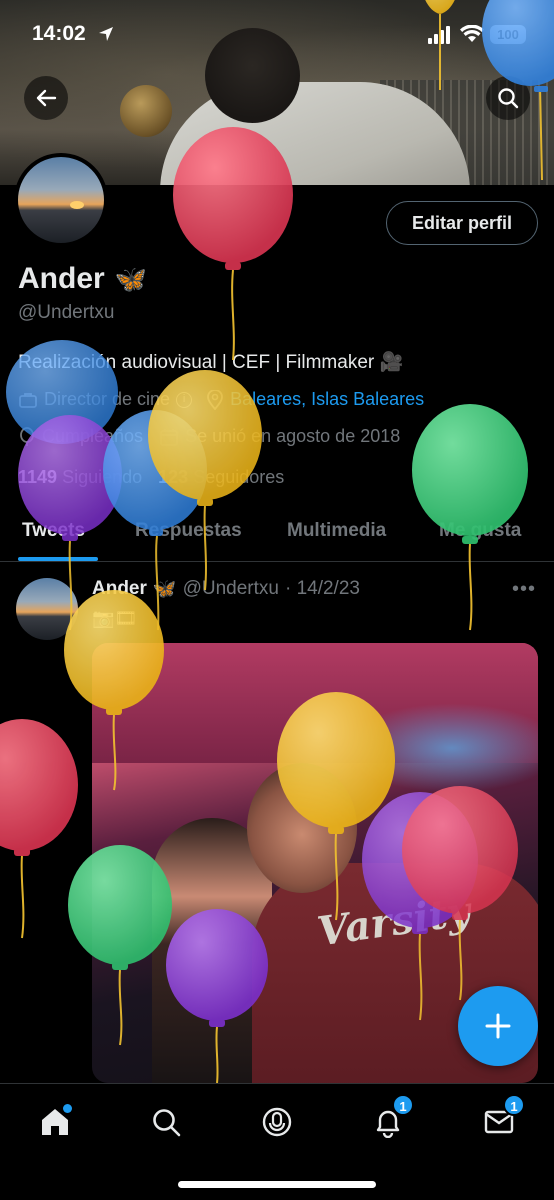  I want to click on status-bar: 14:02 100, so click(277, 35).